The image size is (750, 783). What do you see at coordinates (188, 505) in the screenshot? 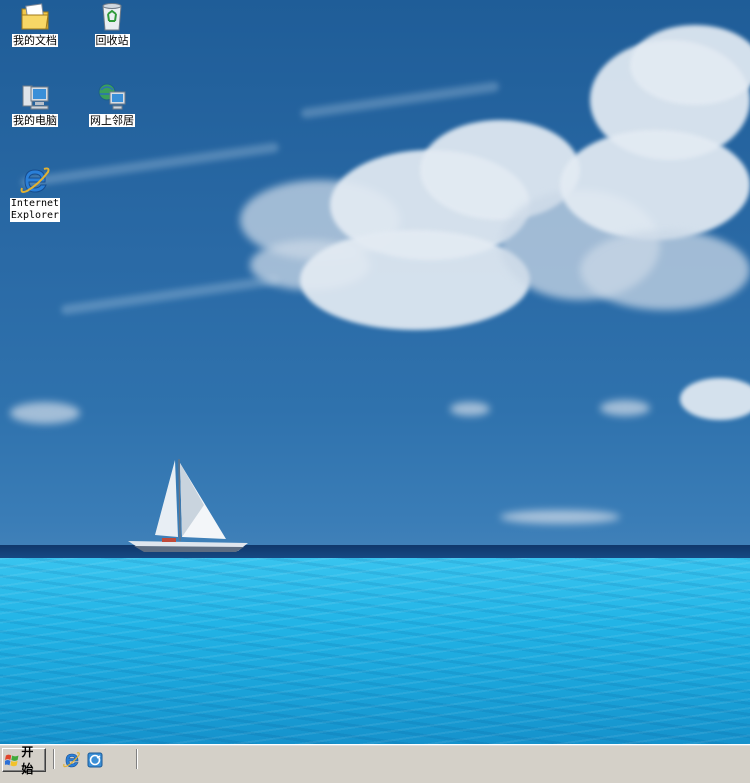
I see `sailboat` at bounding box center [188, 505].